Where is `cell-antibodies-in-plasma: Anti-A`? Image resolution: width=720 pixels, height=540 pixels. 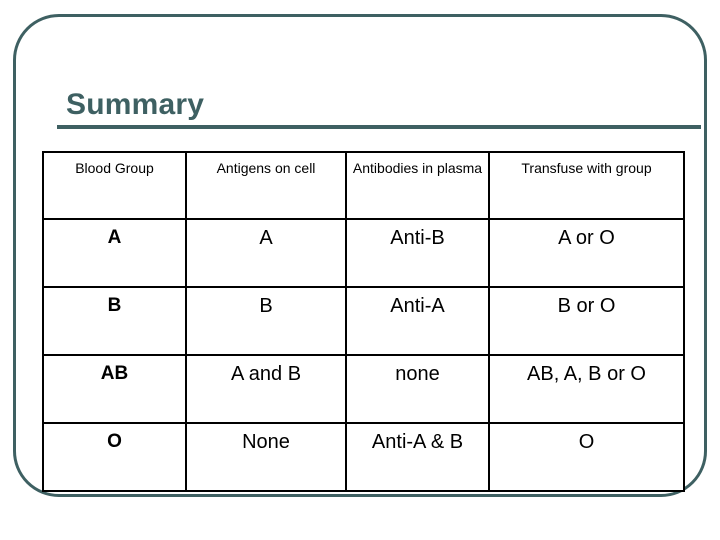
cell-antibodies-in-plasma: Anti-A is located at coordinates (417, 321).